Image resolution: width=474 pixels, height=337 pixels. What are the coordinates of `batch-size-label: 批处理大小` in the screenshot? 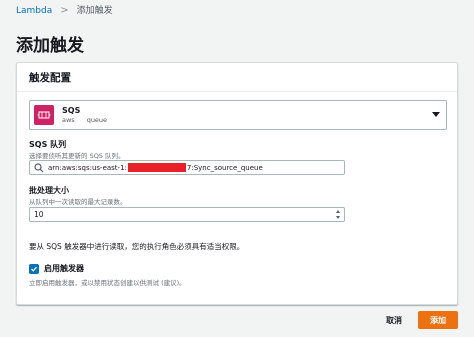 It's located at (49, 190).